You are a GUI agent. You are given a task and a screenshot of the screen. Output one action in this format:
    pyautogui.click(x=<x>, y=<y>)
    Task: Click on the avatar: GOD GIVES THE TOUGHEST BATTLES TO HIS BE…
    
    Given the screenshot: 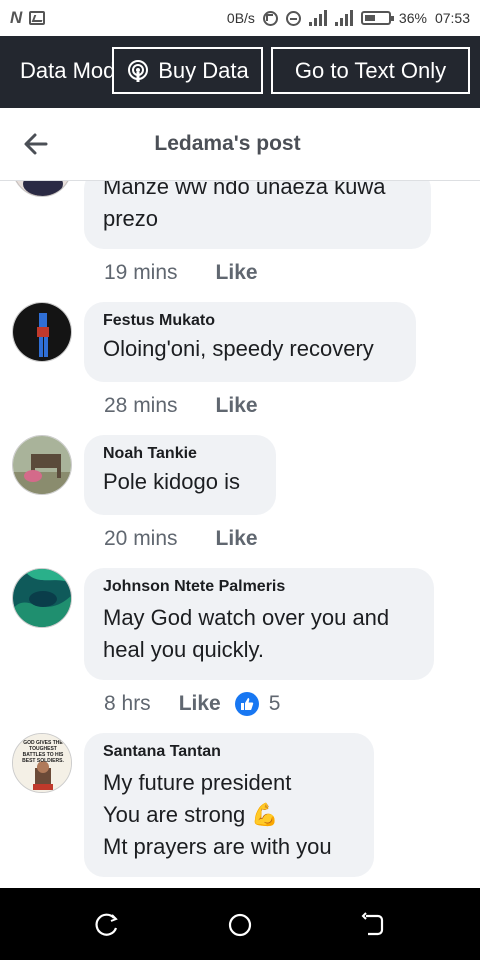 What is the action you would take?
    pyautogui.click(x=42, y=763)
    